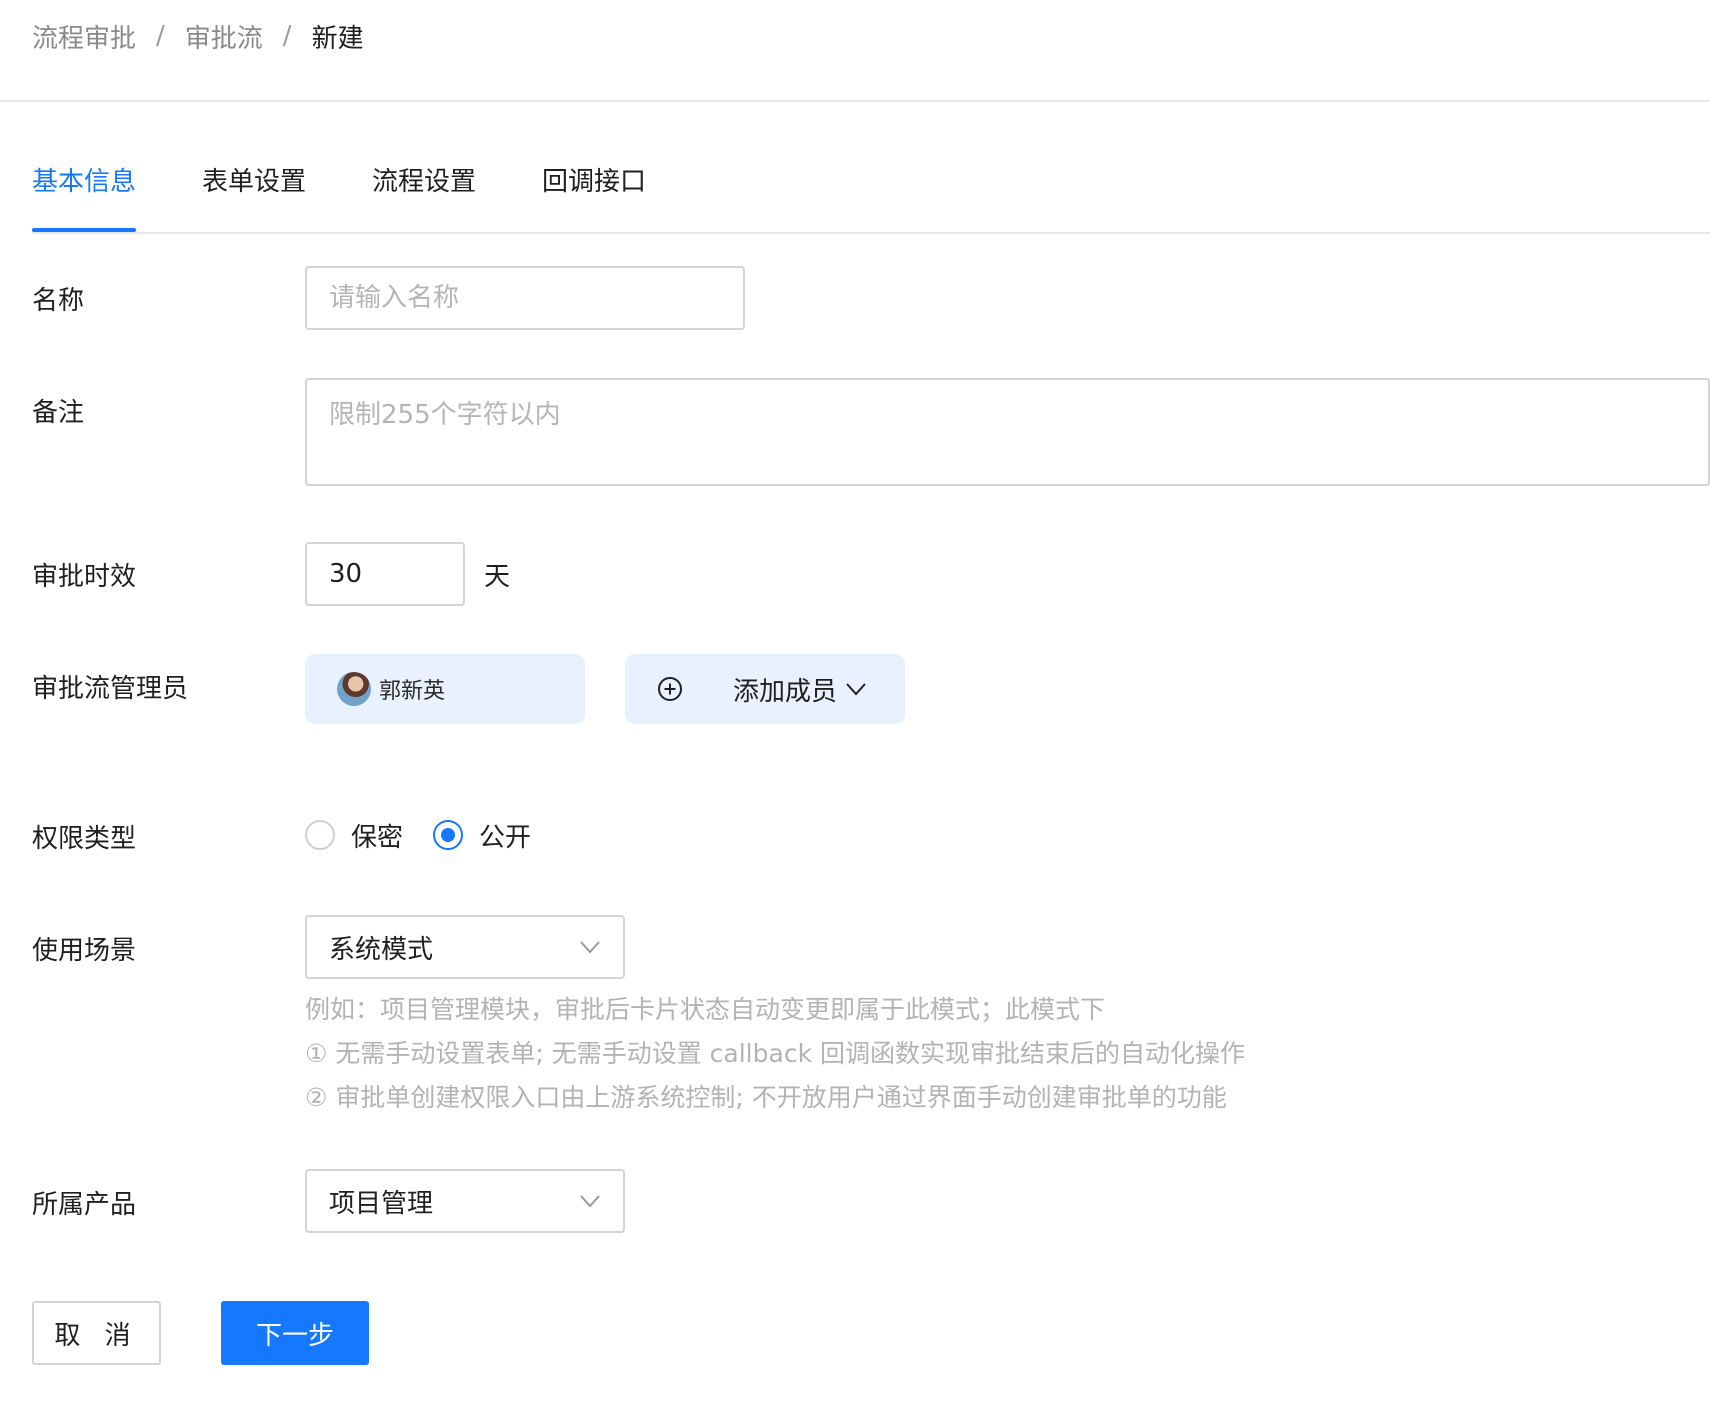  I want to click on admins-label: 审批流管理员, so click(110, 689).